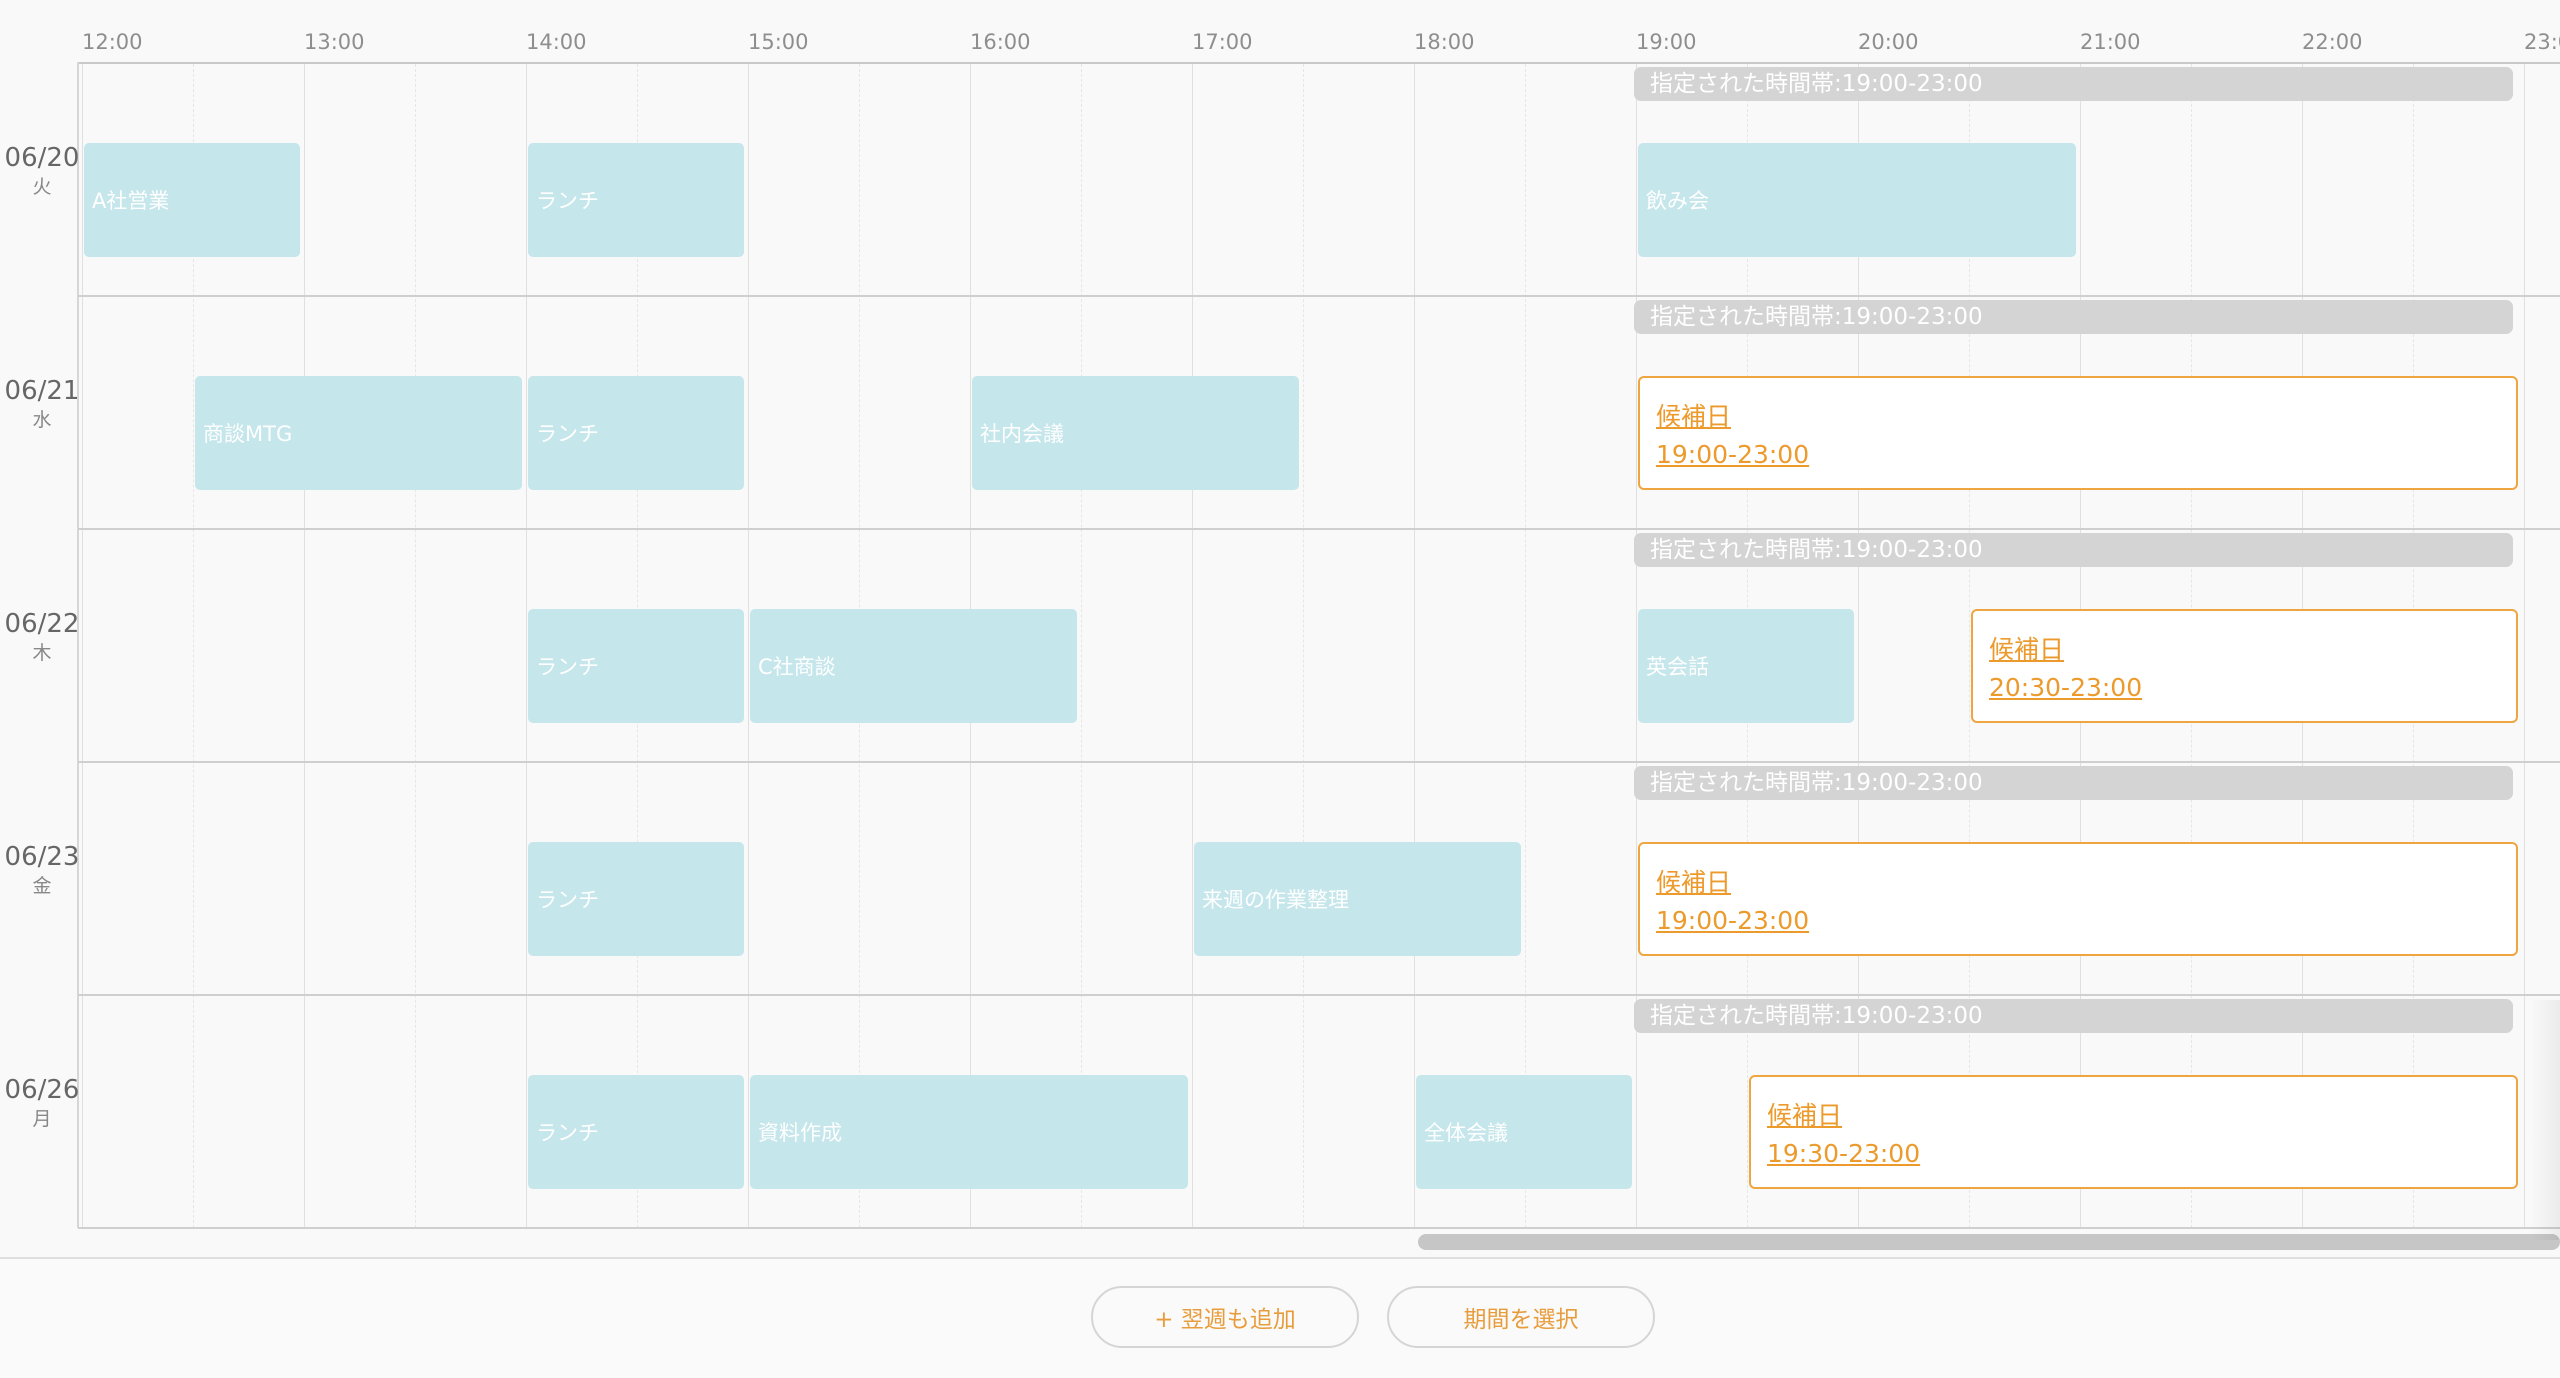 This screenshot has height=1378, width=2560. What do you see at coordinates (1888, 42) in the screenshot?
I see `hour-label: 20:00` at bounding box center [1888, 42].